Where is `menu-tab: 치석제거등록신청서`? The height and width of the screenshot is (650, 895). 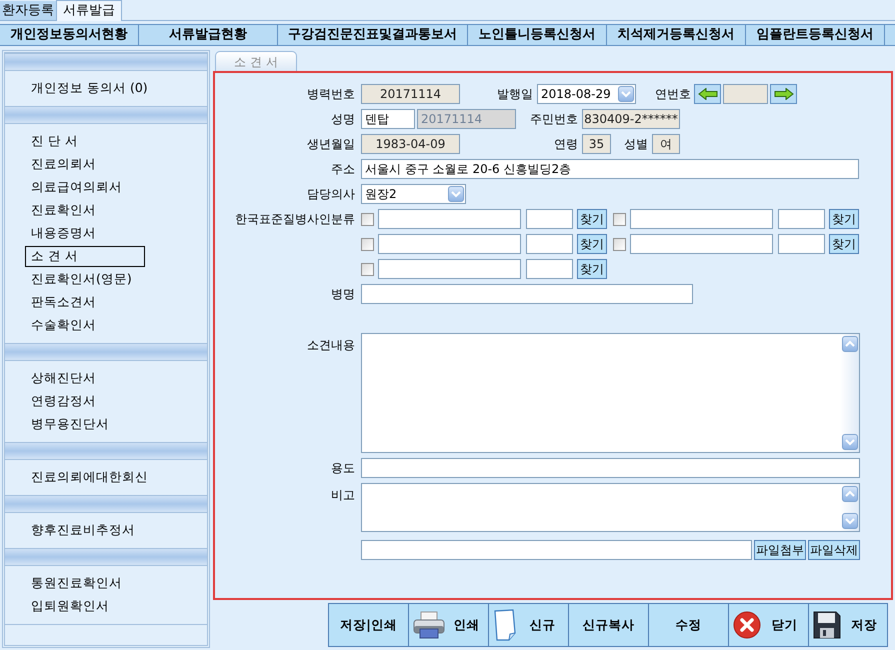 menu-tab: 치석제거등록신청서 is located at coordinates (676, 35).